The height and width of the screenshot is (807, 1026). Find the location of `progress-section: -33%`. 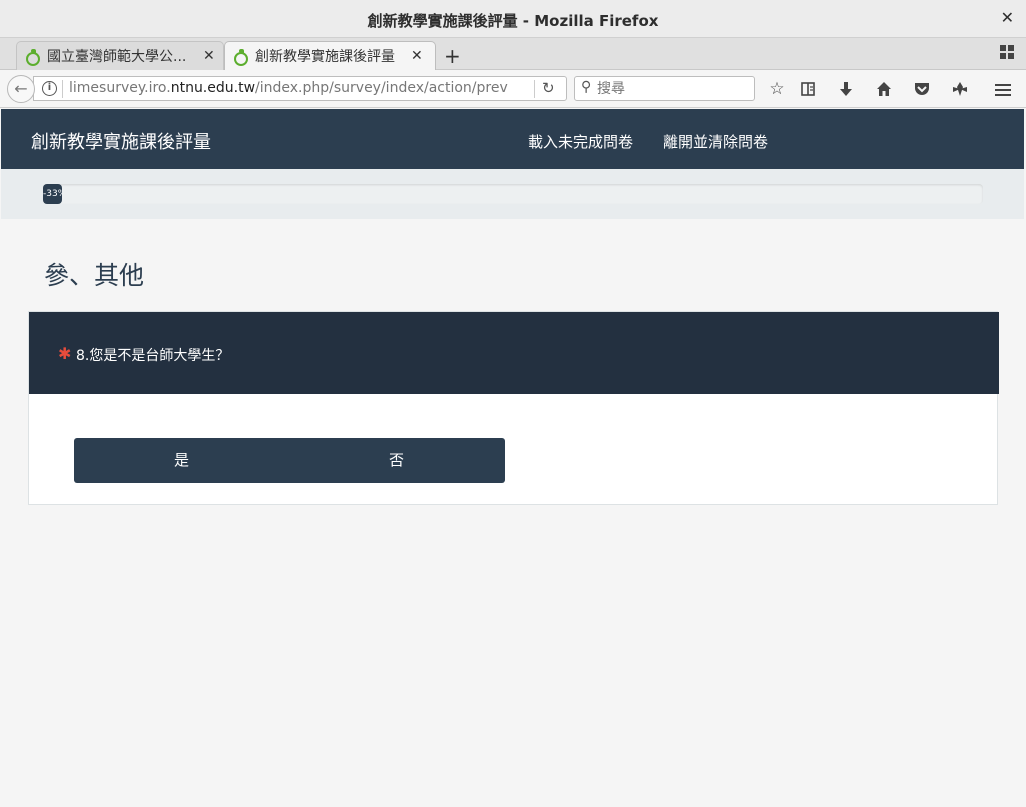

progress-section: -33% is located at coordinates (512, 194).